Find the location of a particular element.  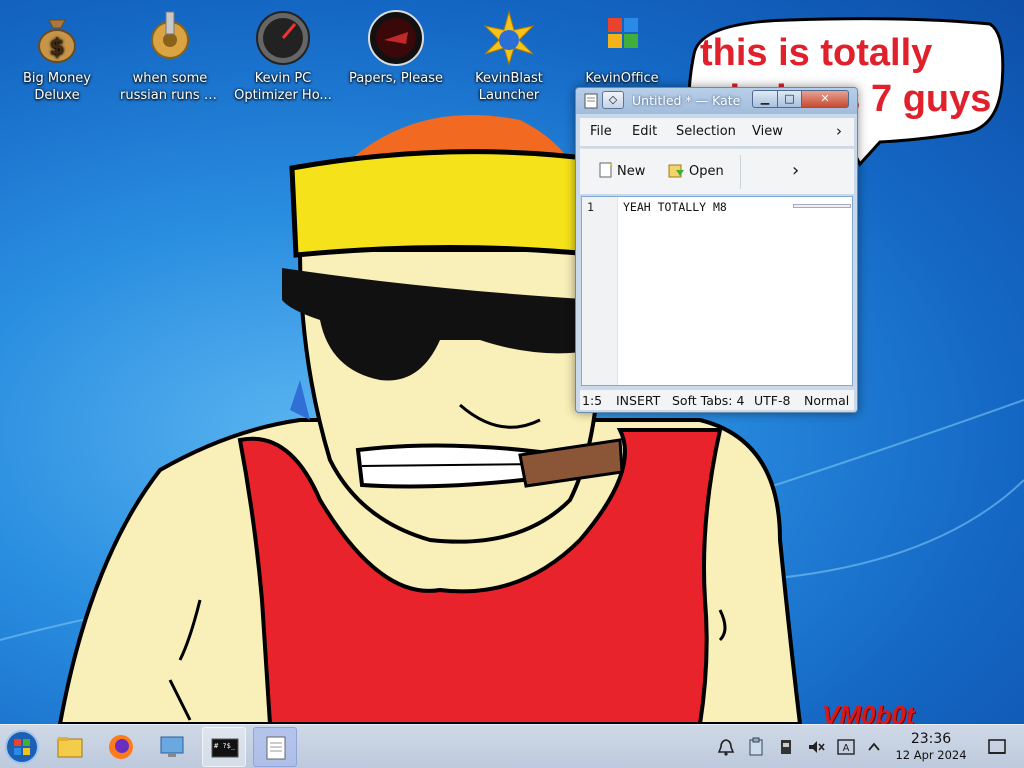

clipboard-icon is located at coordinates (756, 747).